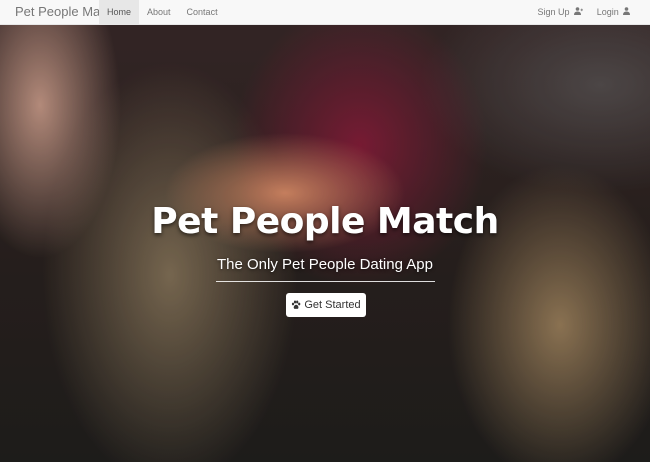 The image size is (650, 462). I want to click on divider, so click(325, 281).